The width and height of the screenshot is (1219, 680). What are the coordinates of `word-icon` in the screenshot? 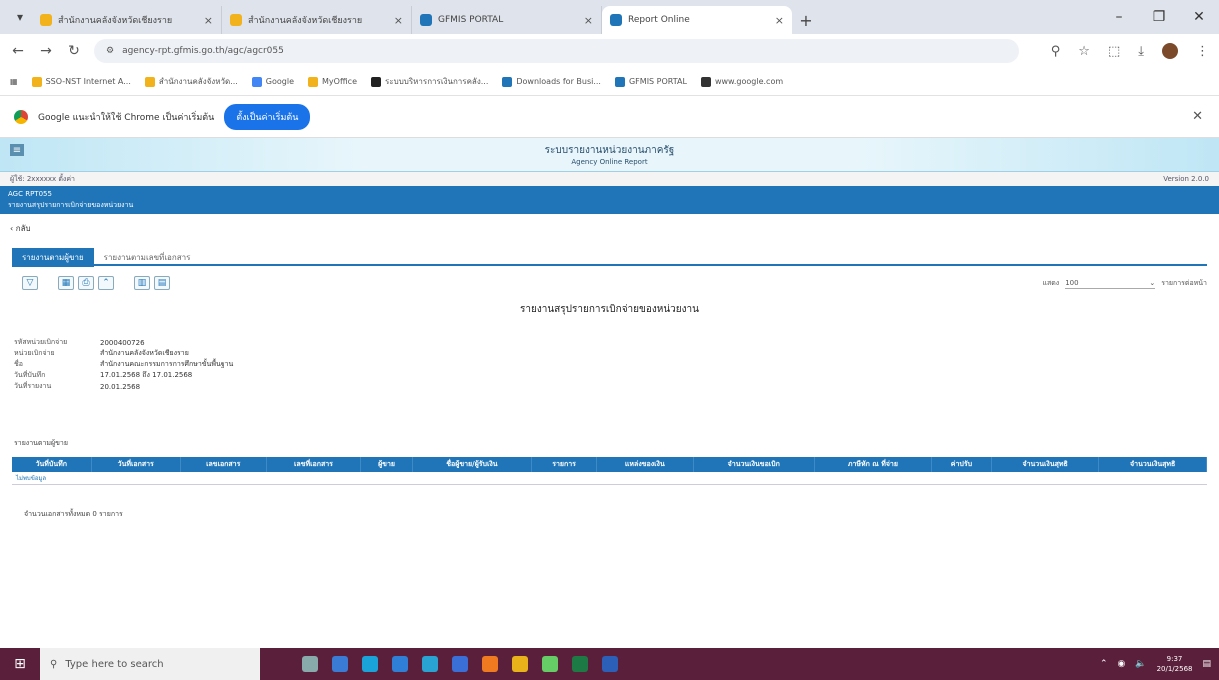 It's located at (610, 664).